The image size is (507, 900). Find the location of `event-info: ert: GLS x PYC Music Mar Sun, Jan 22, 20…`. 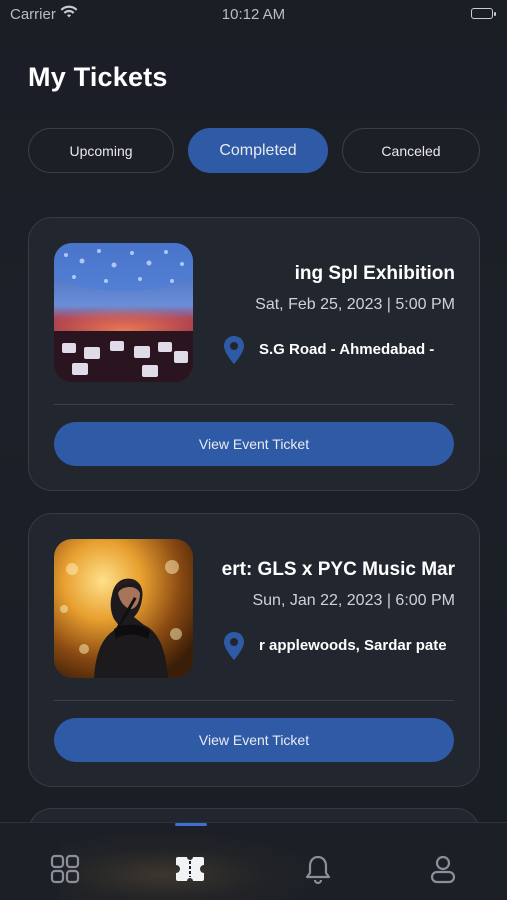

event-info: ert: GLS x PYC Music Mar Sun, Jan 22, 20… is located at coordinates (337, 609).